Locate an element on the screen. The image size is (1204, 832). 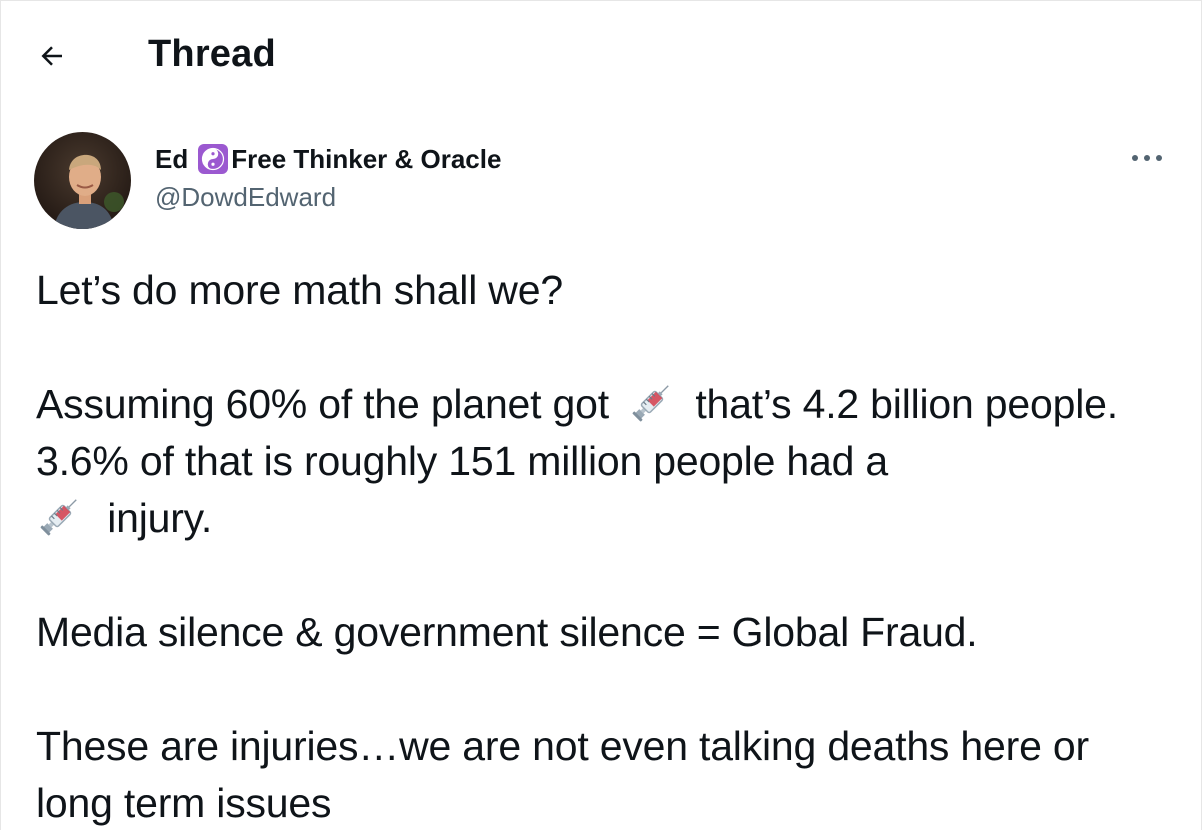
more-horizontal-icon is located at coordinates (1147, 158).